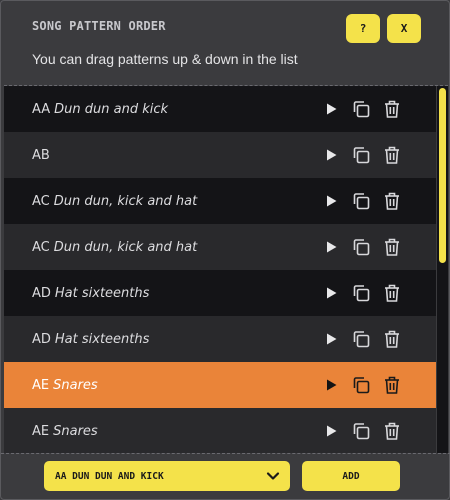 This screenshot has height=500, width=450. I want to click on dialog-footer: AA DUN DUN AND KICK ADD, so click(225, 476).